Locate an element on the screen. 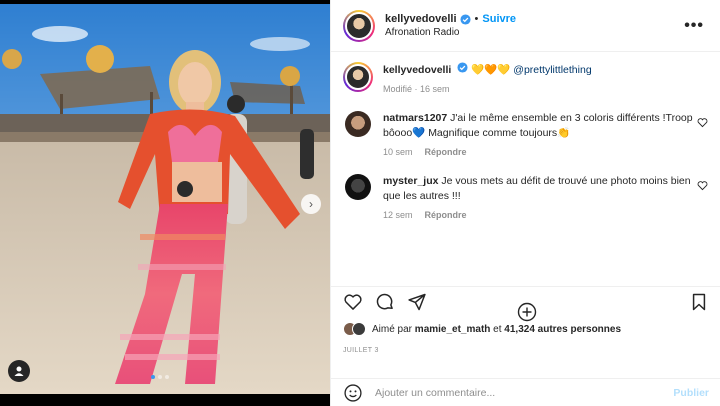 Image resolution: width=720 pixels, height=406 pixels. likes-middle: et is located at coordinates (497, 329).